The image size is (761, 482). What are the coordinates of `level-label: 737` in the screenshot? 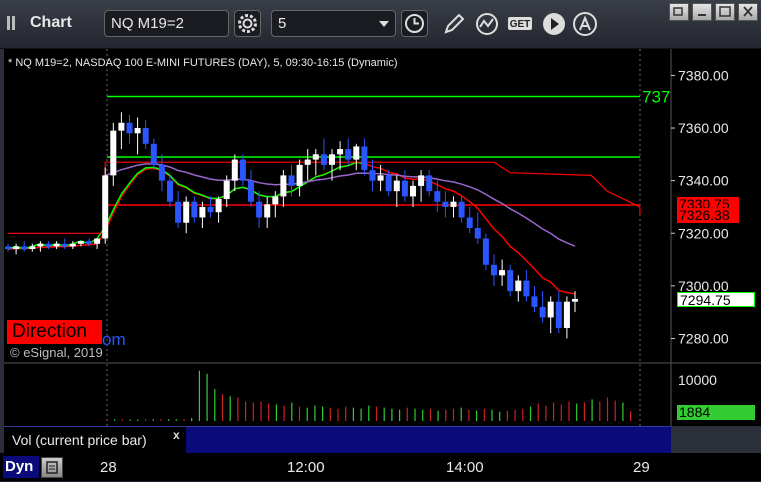 It's located at (656, 96).